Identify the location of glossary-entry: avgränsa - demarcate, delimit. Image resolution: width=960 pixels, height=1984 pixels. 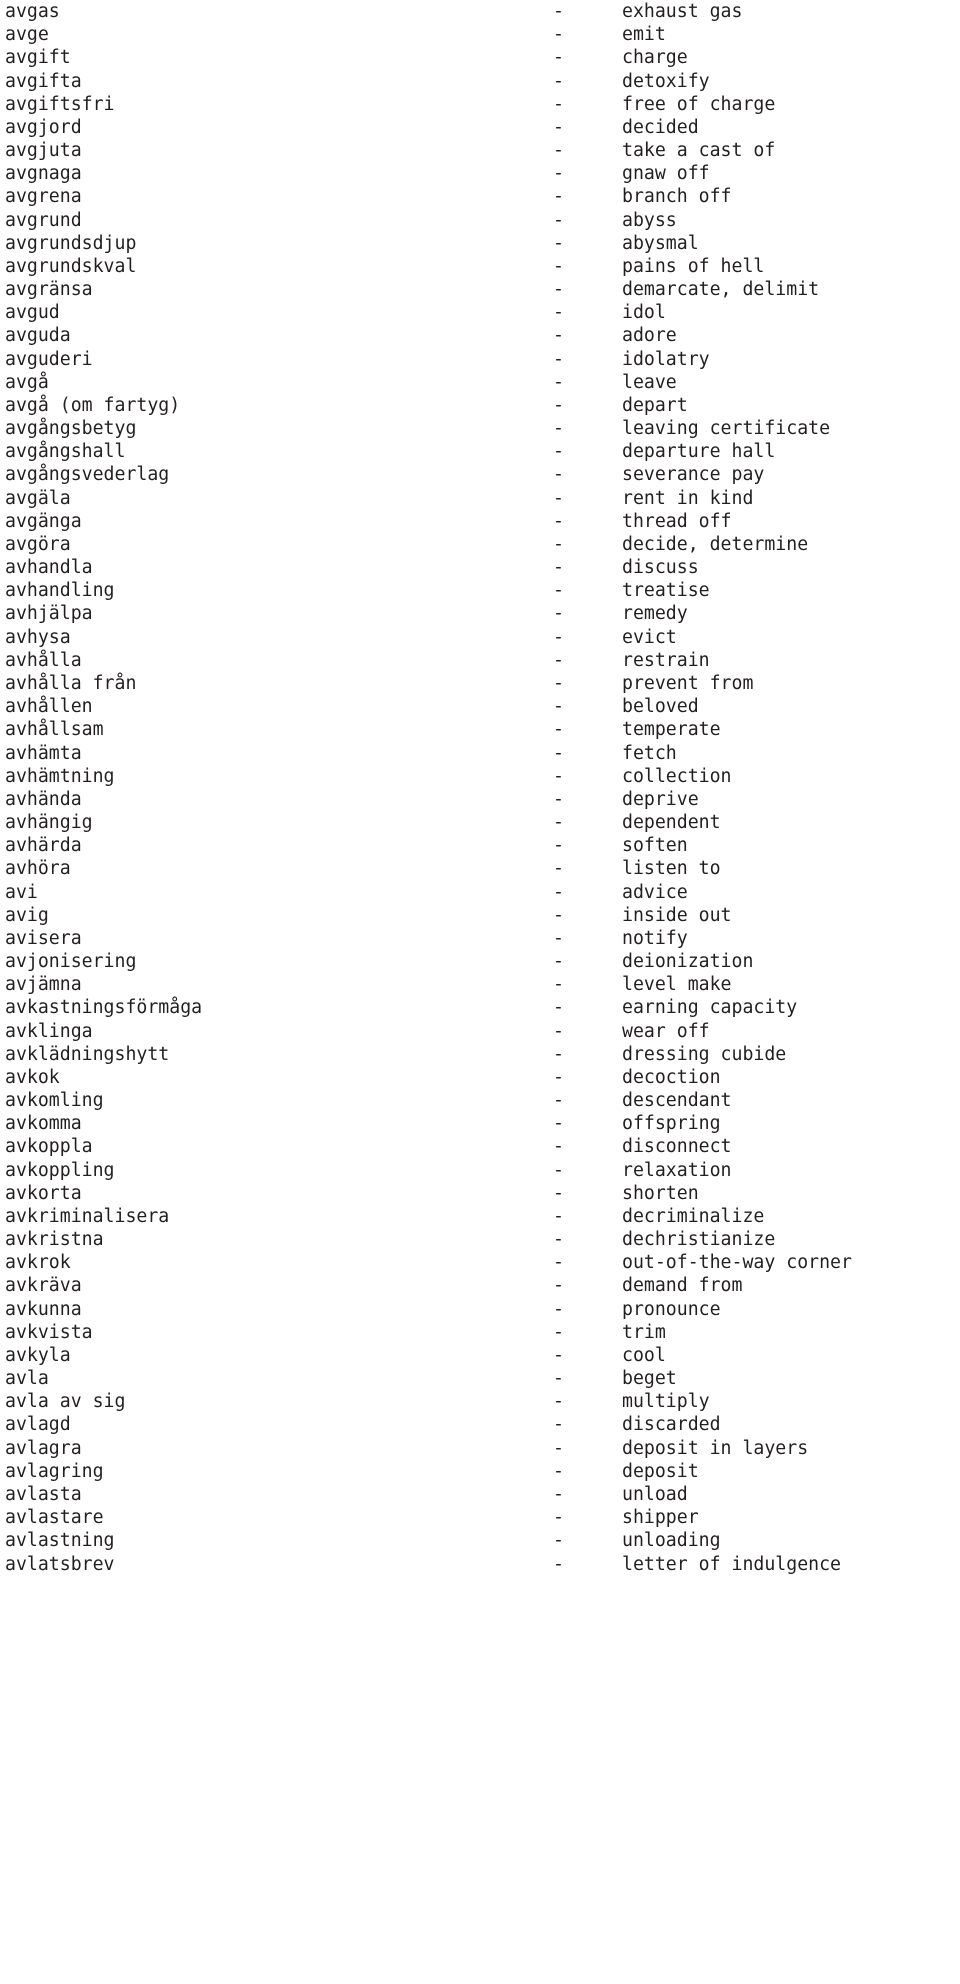
(480, 289).